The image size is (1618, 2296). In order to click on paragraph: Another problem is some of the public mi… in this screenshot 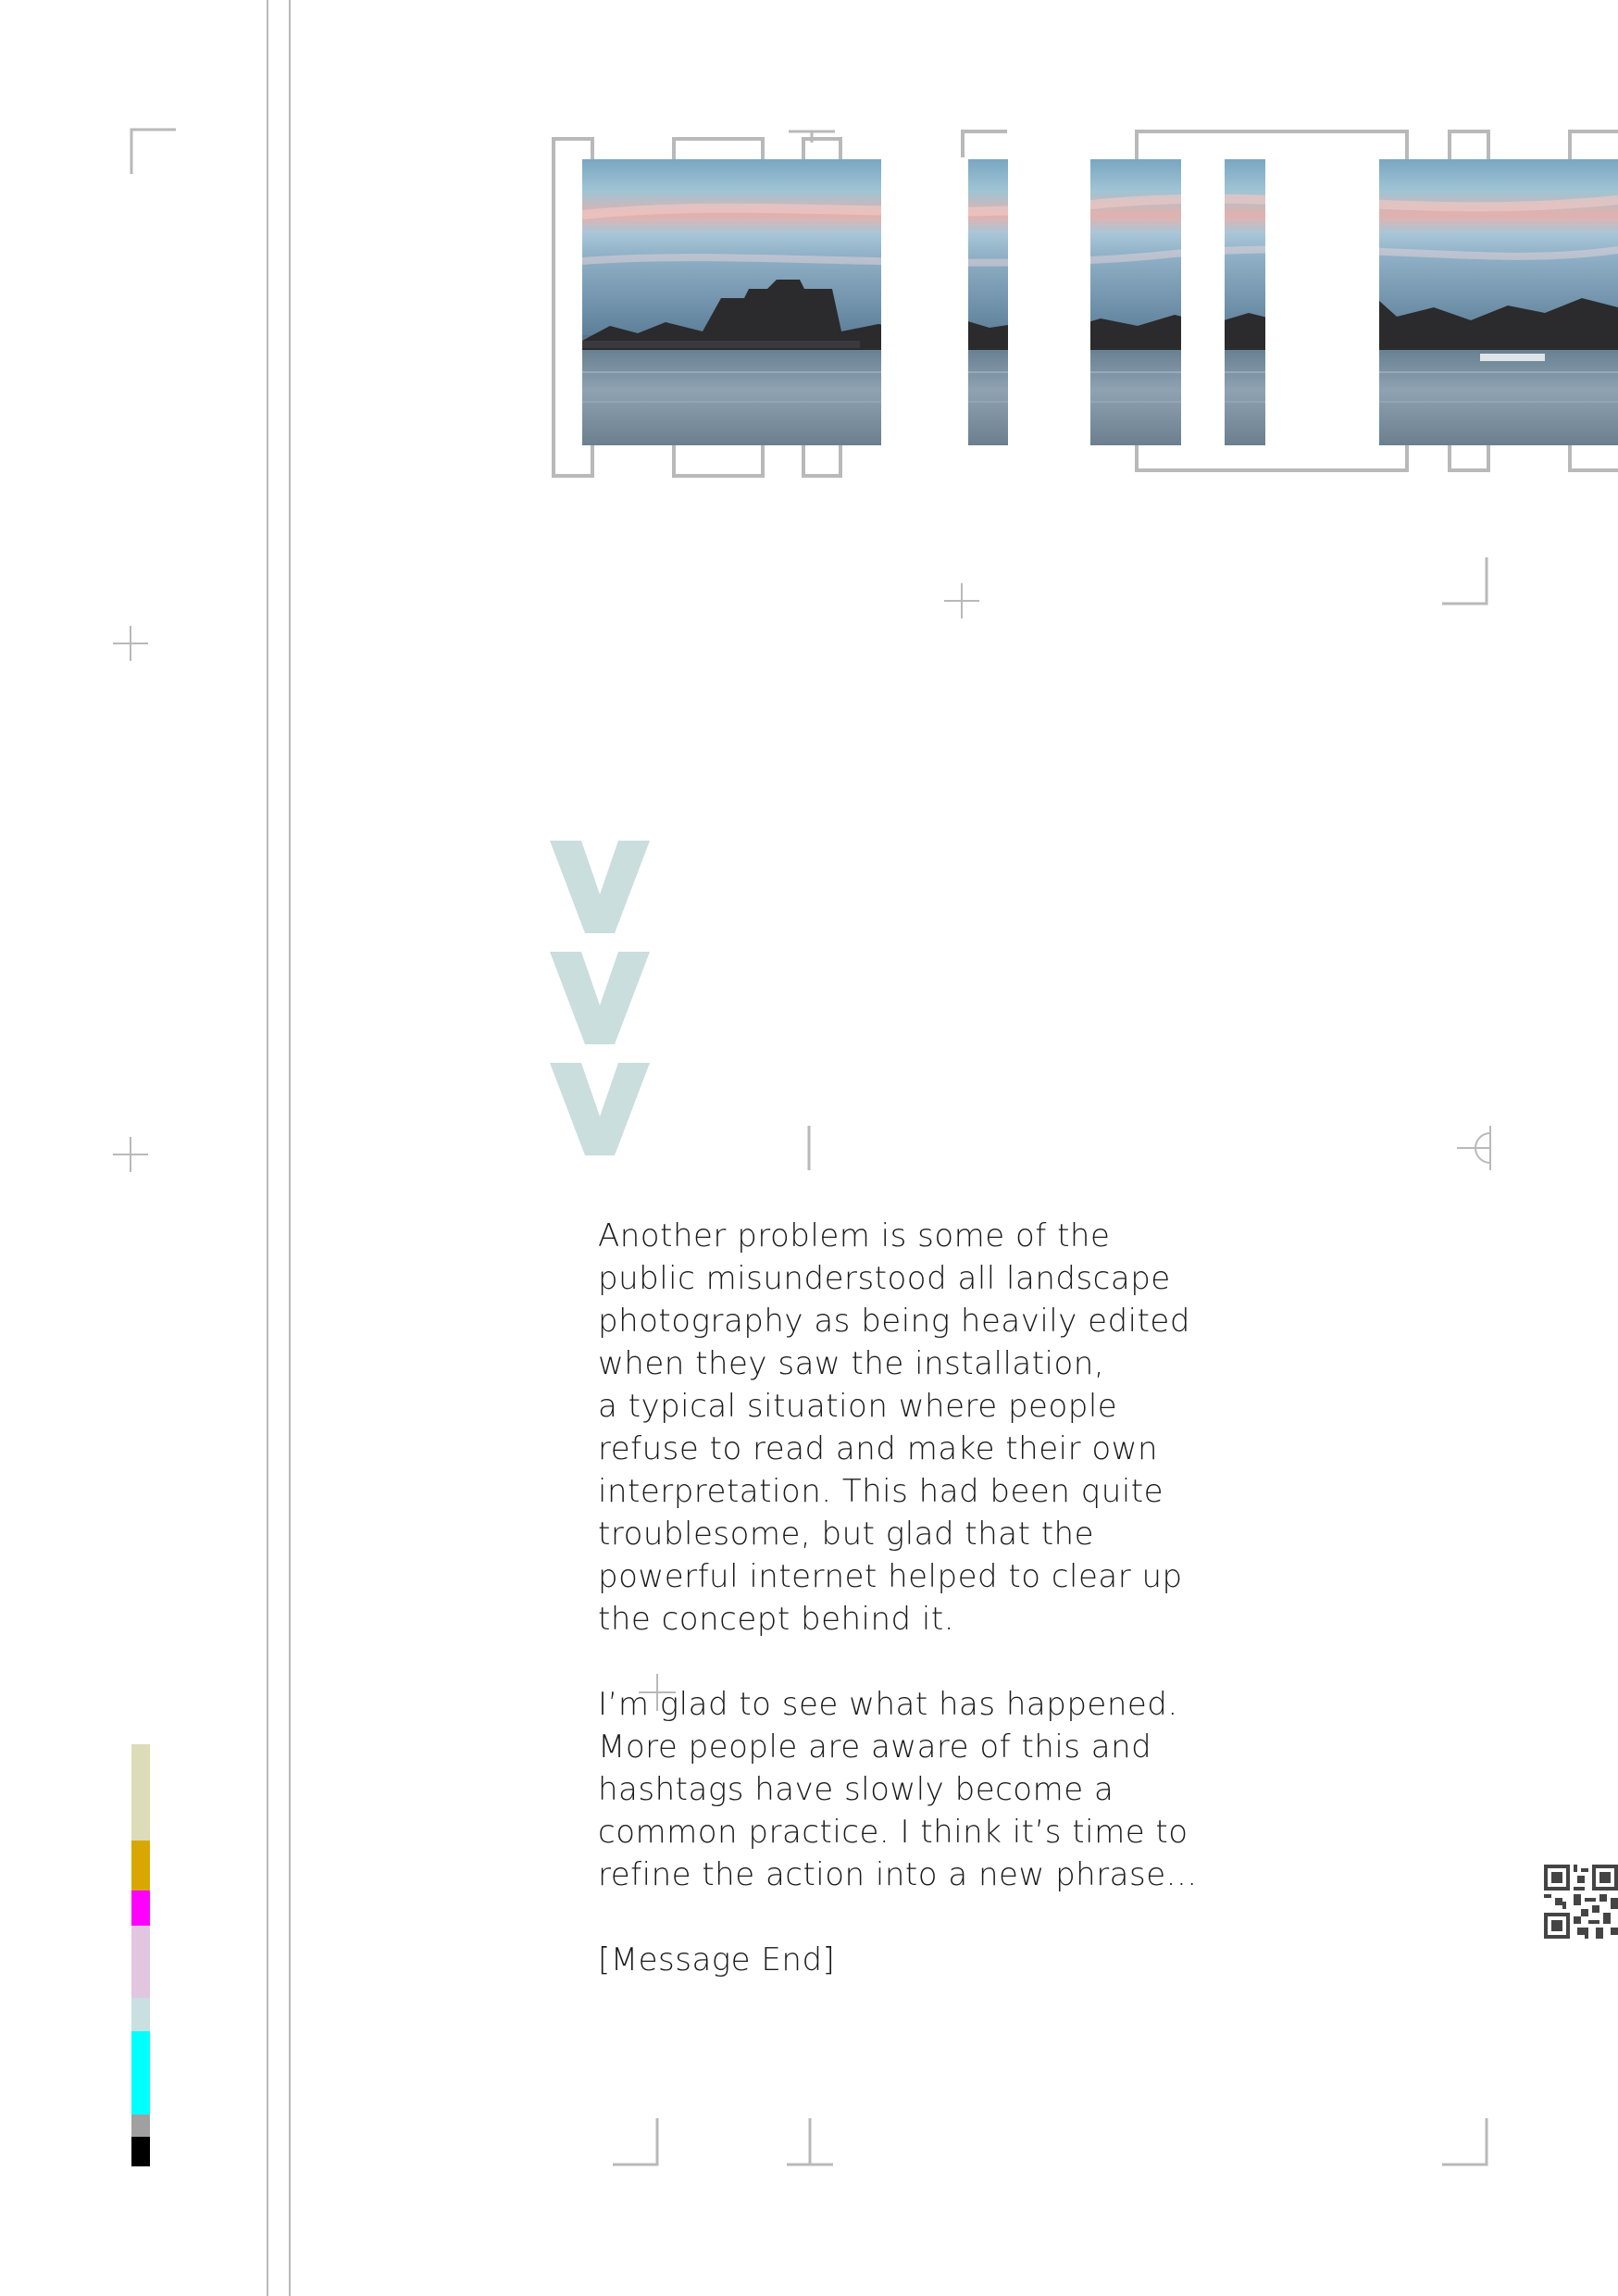, I will do `click(894, 1427)`.